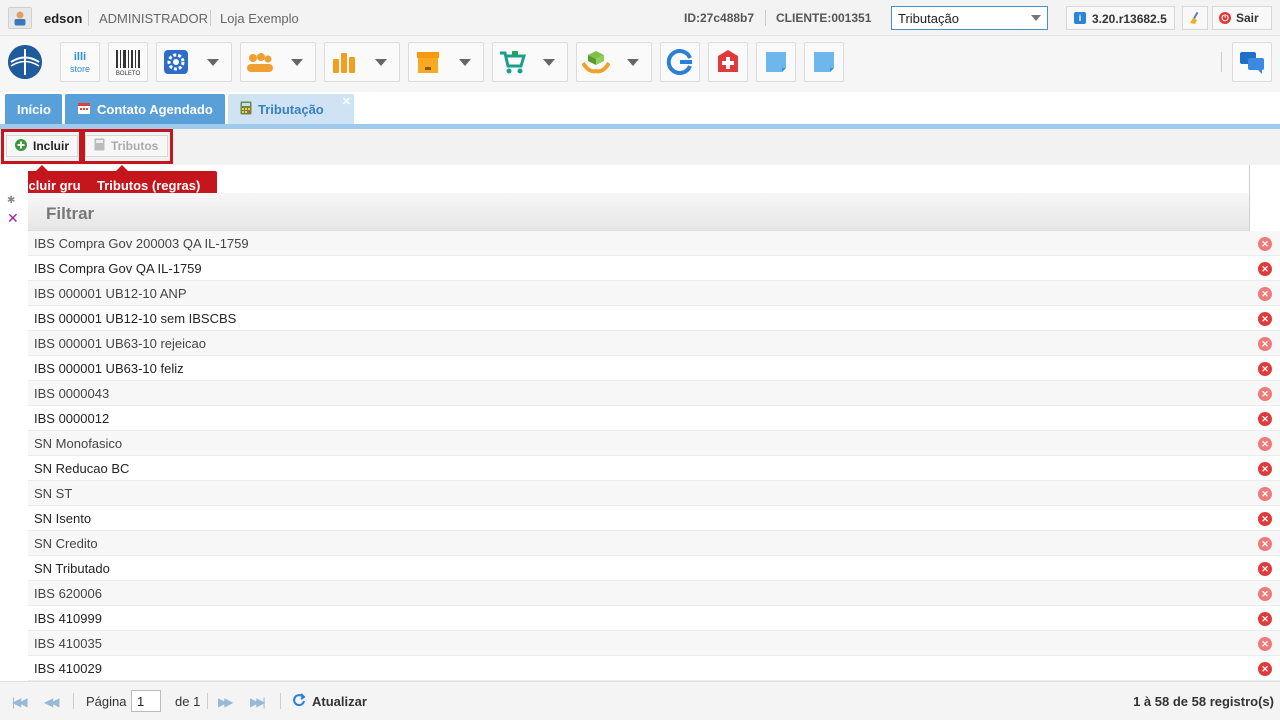  Describe the element at coordinates (42, 146) in the screenshot. I see `add-button: Incluir` at that location.